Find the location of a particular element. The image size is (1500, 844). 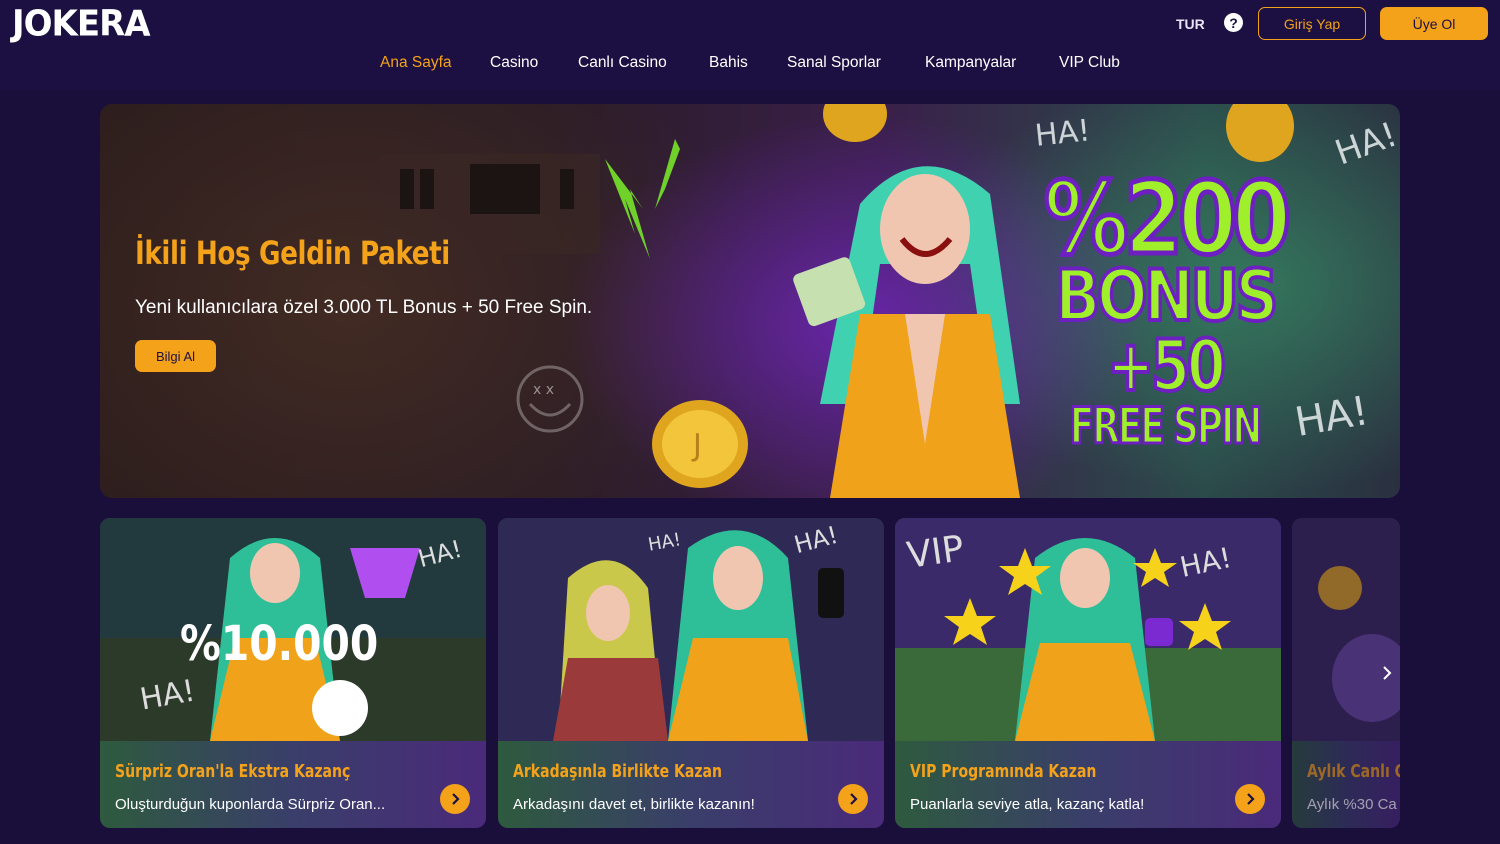

hero-title: İkili Hoş Geldin Paketi is located at coordinates (292, 253).